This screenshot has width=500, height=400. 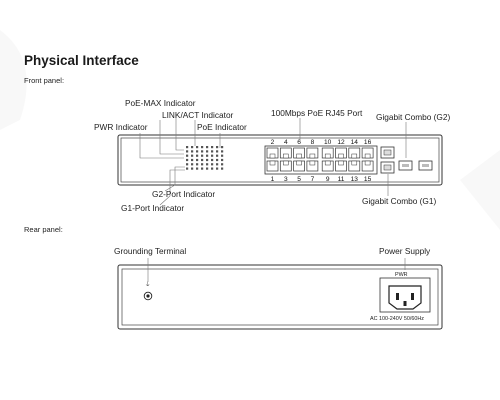 I want to click on port-number-label: 12, so click(x=341, y=142).